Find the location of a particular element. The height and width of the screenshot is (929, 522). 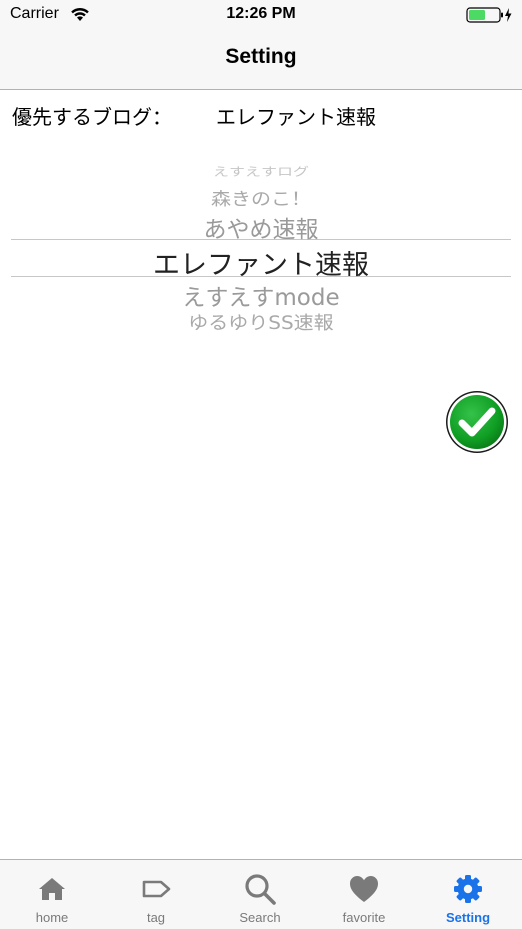

picker-item: ゆるゆりSS速報 is located at coordinates (261, 321).